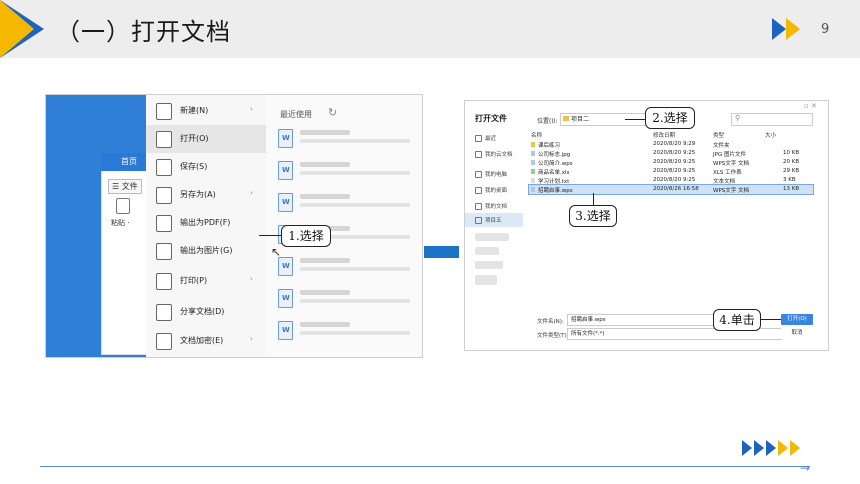 This screenshot has height=484, width=860. Describe the element at coordinates (206, 223) in the screenshot. I see `menu-item-export-pdf: 输出为PDF(F)` at that location.